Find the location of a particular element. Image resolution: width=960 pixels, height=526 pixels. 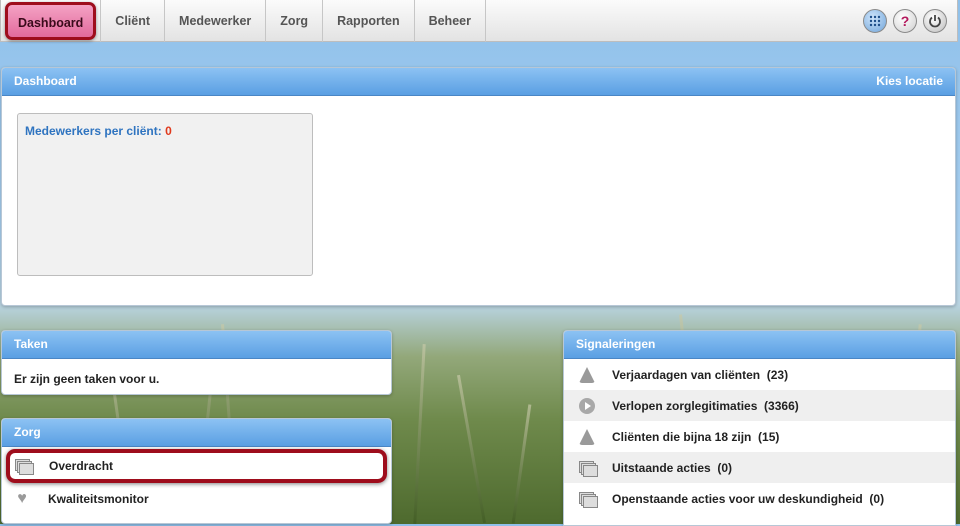

employees-per-client-label: Medewerkers per cliënt: is located at coordinates (93, 131).